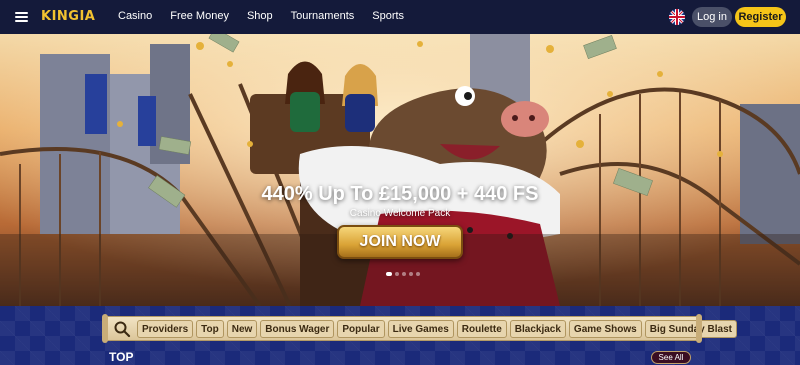  Describe the element at coordinates (760, 17) in the screenshot. I see `register-button: Register` at that location.